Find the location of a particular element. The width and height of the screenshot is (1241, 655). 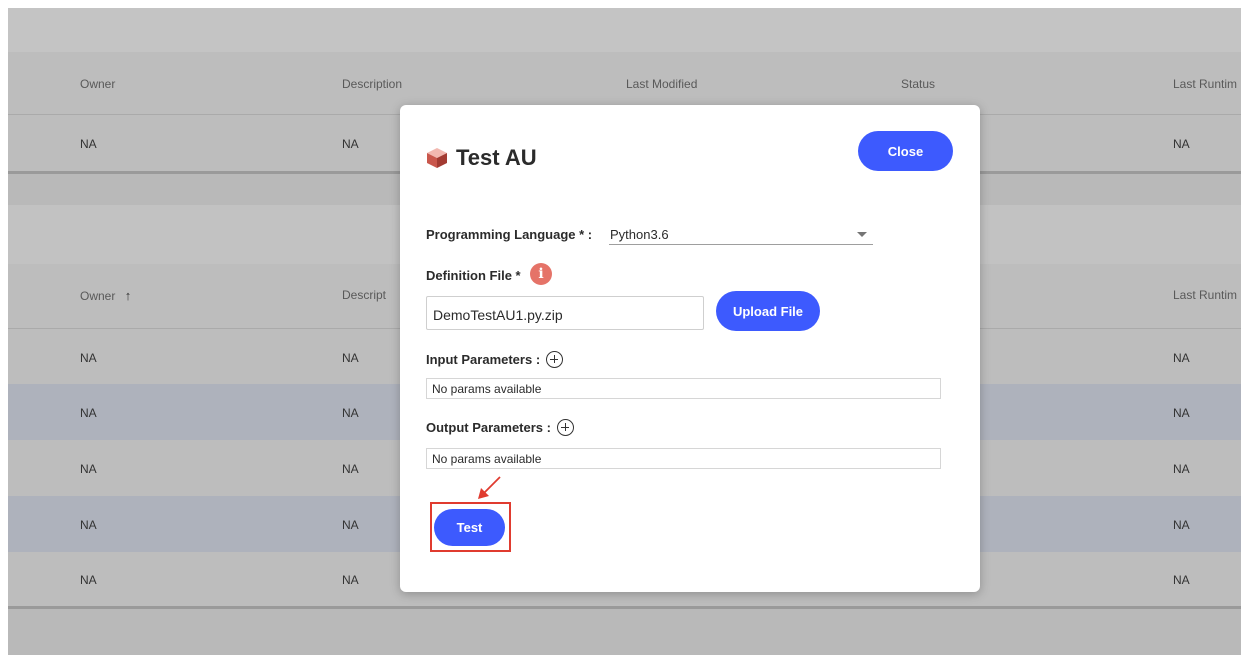

definition-file-label: Definition File * is located at coordinates (473, 275).